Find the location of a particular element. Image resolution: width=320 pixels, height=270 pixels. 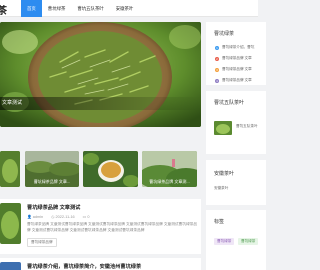

sidebar-tags-card: 标签 曹坑绿茶 曹坑绿茶 is located at coordinates (236, 240).